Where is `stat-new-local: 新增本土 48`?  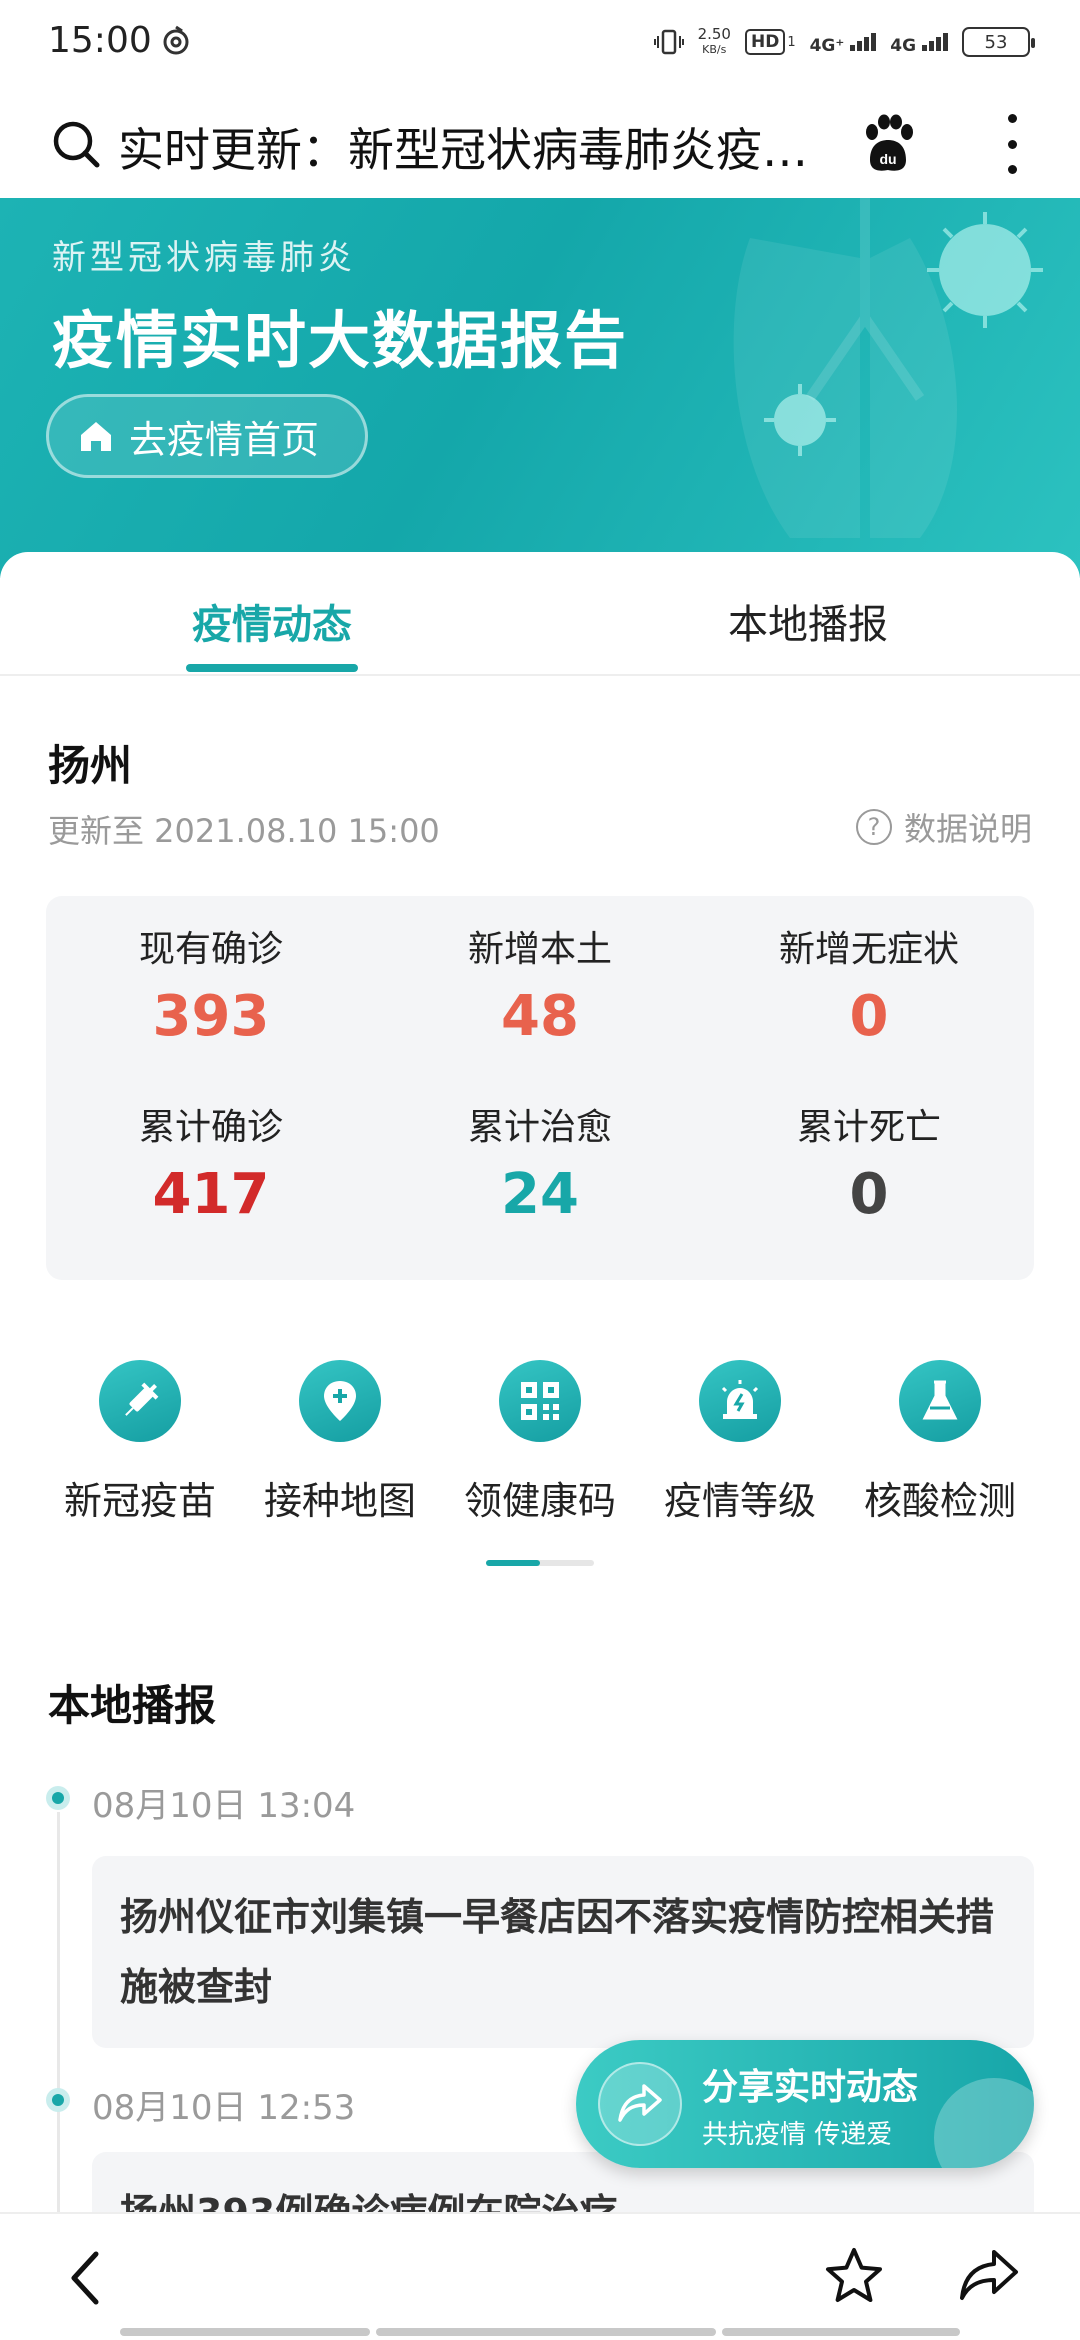
stat-new-local: 新增本土 48 is located at coordinates (540, 984).